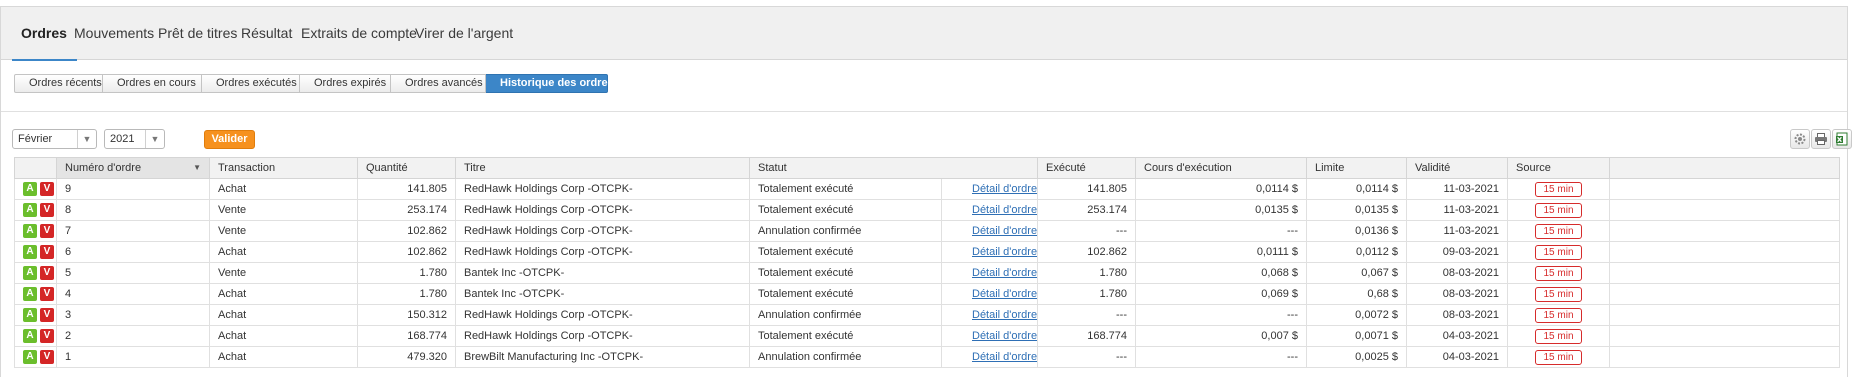  I want to click on print-button, so click(1821, 139).